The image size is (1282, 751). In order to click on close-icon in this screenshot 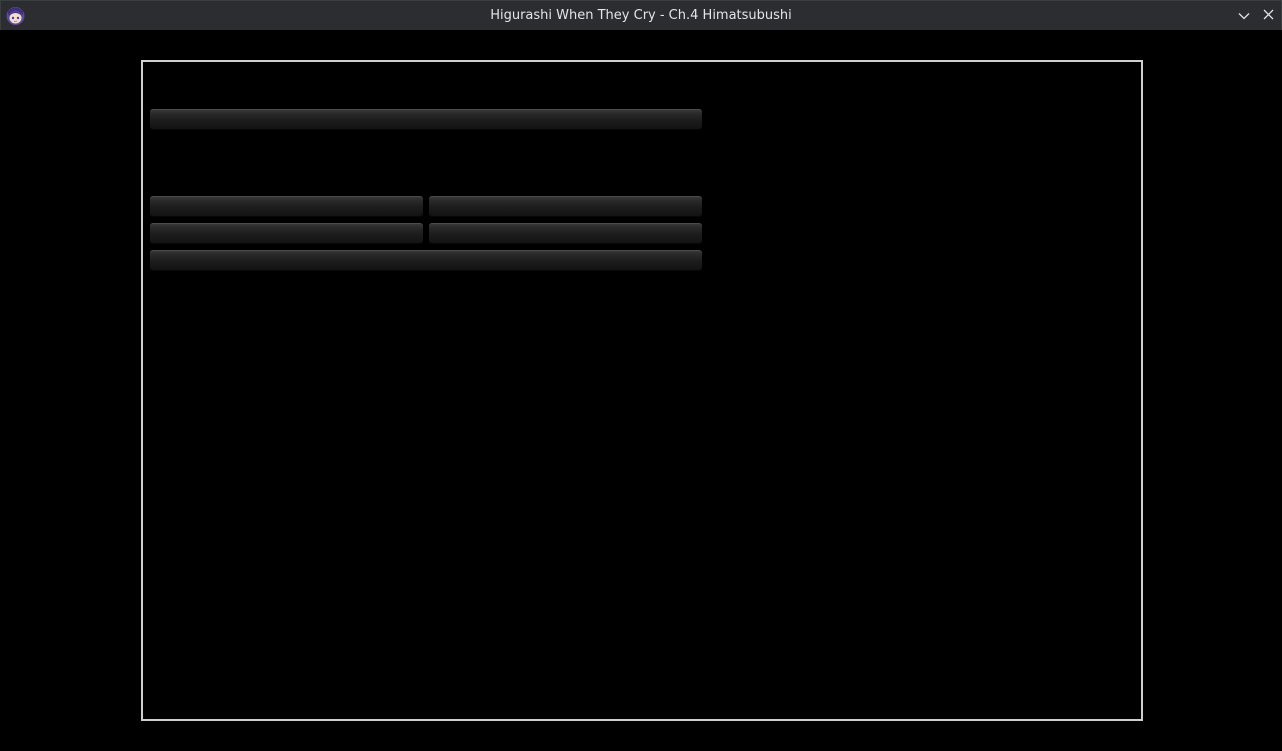, I will do `click(1268, 16)`.